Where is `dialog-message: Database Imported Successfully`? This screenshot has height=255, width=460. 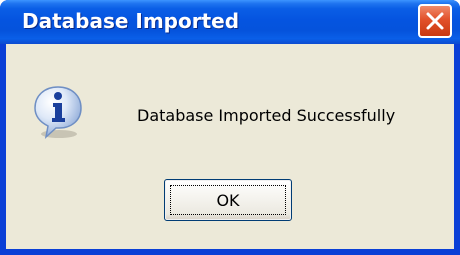 dialog-message: Database Imported Successfully is located at coordinates (266, 115).